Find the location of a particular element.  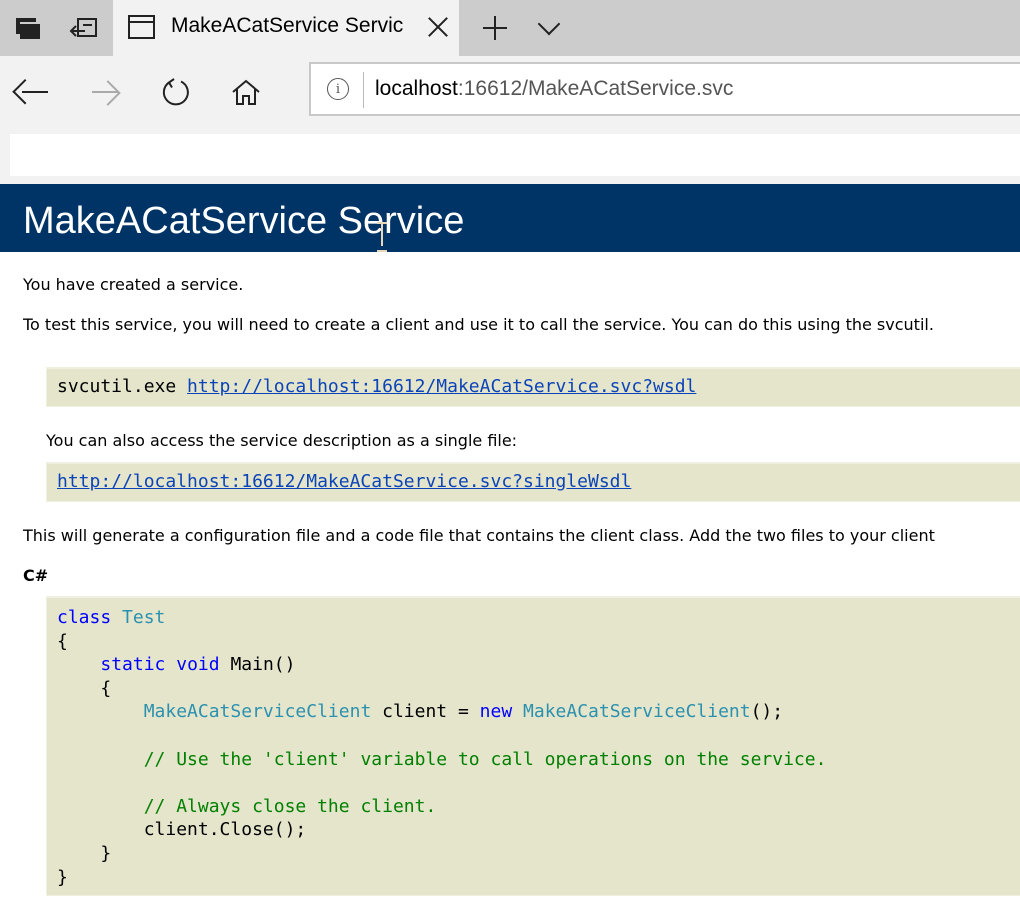

url-path: :16612/MakeACatService.svc is located at coordinates (595, 88).